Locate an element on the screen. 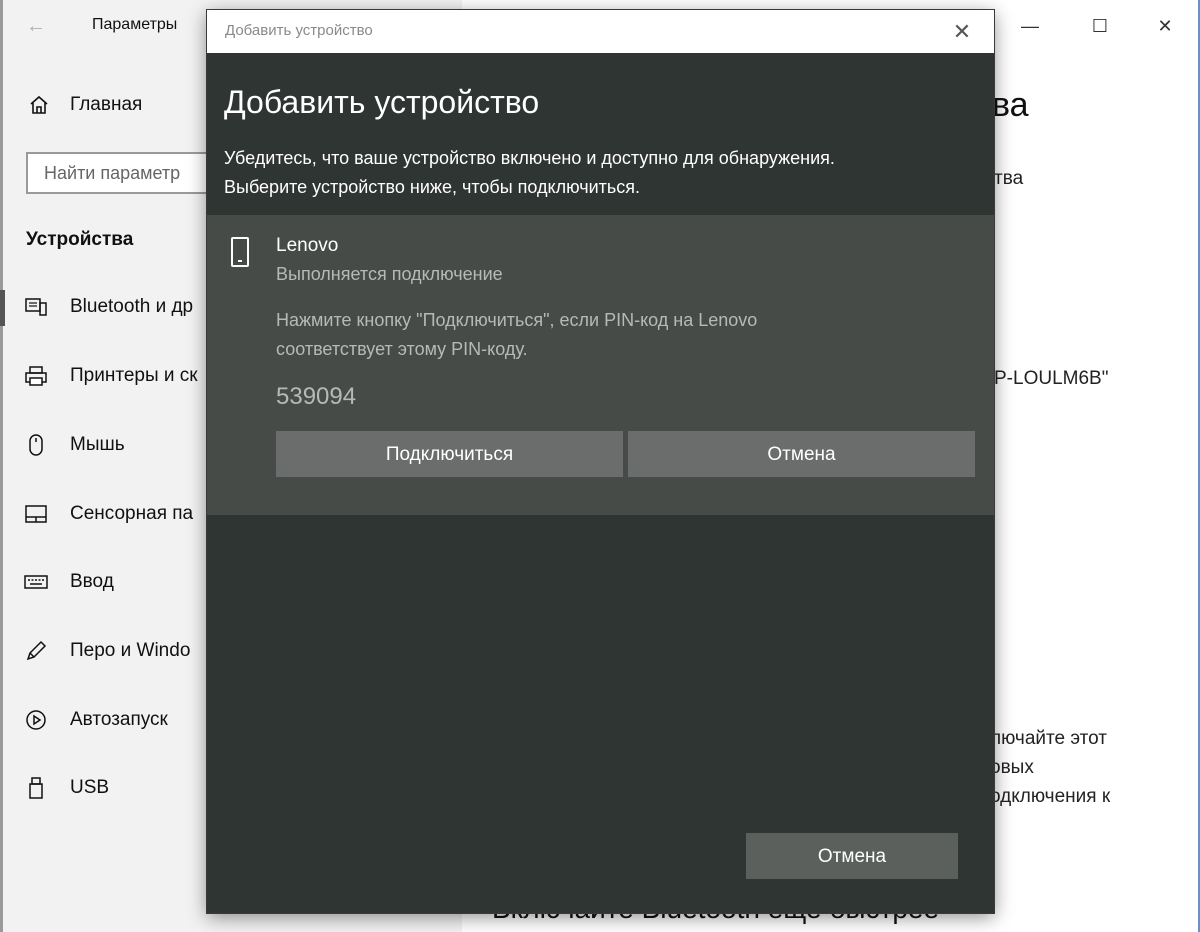  close-window-icon: ✕ is located at coordinates (1165, 26).